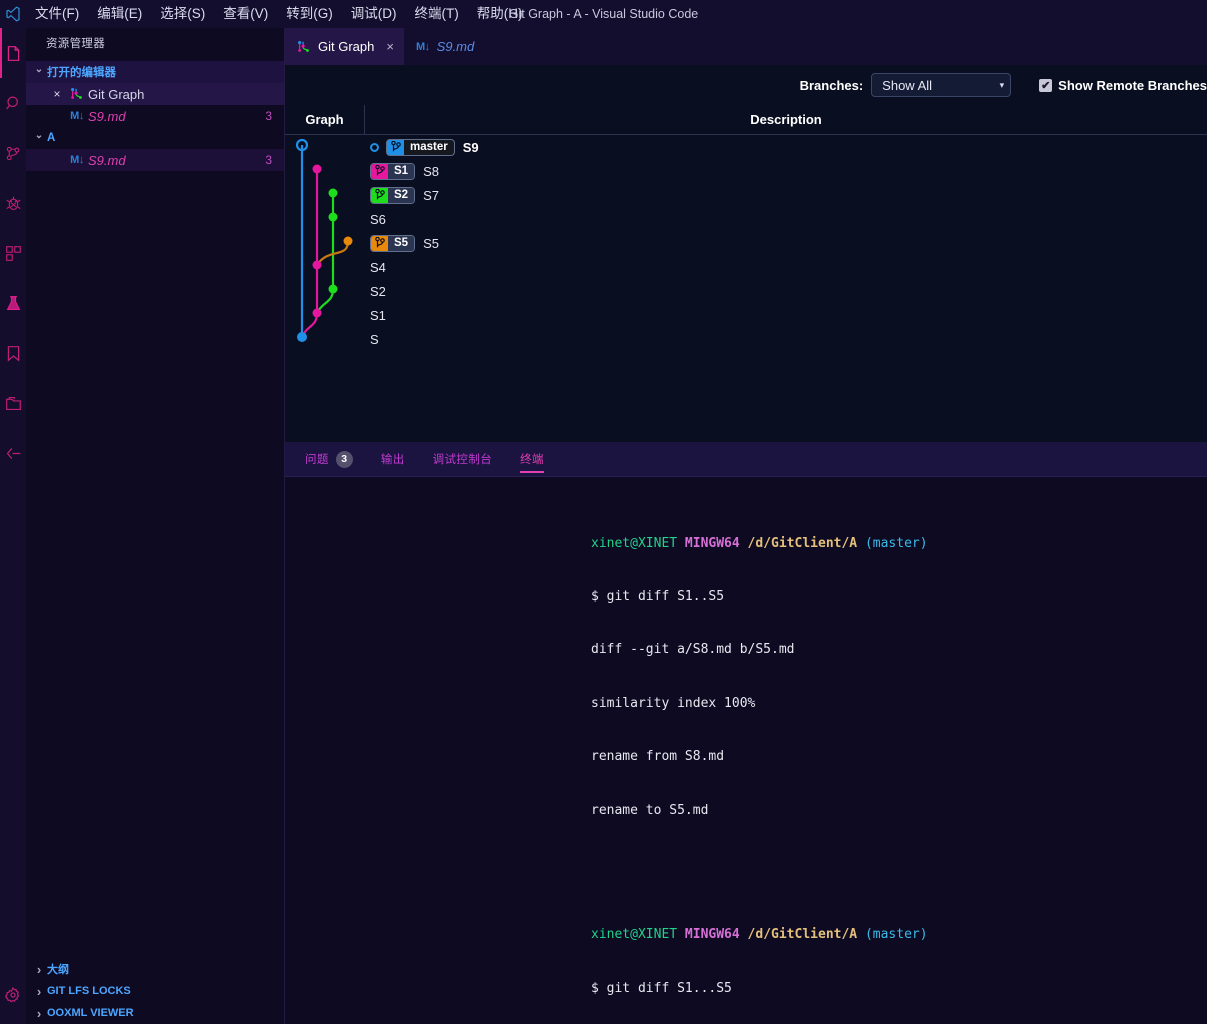  I want to click on activity-debug-icon, so click(13, 203).